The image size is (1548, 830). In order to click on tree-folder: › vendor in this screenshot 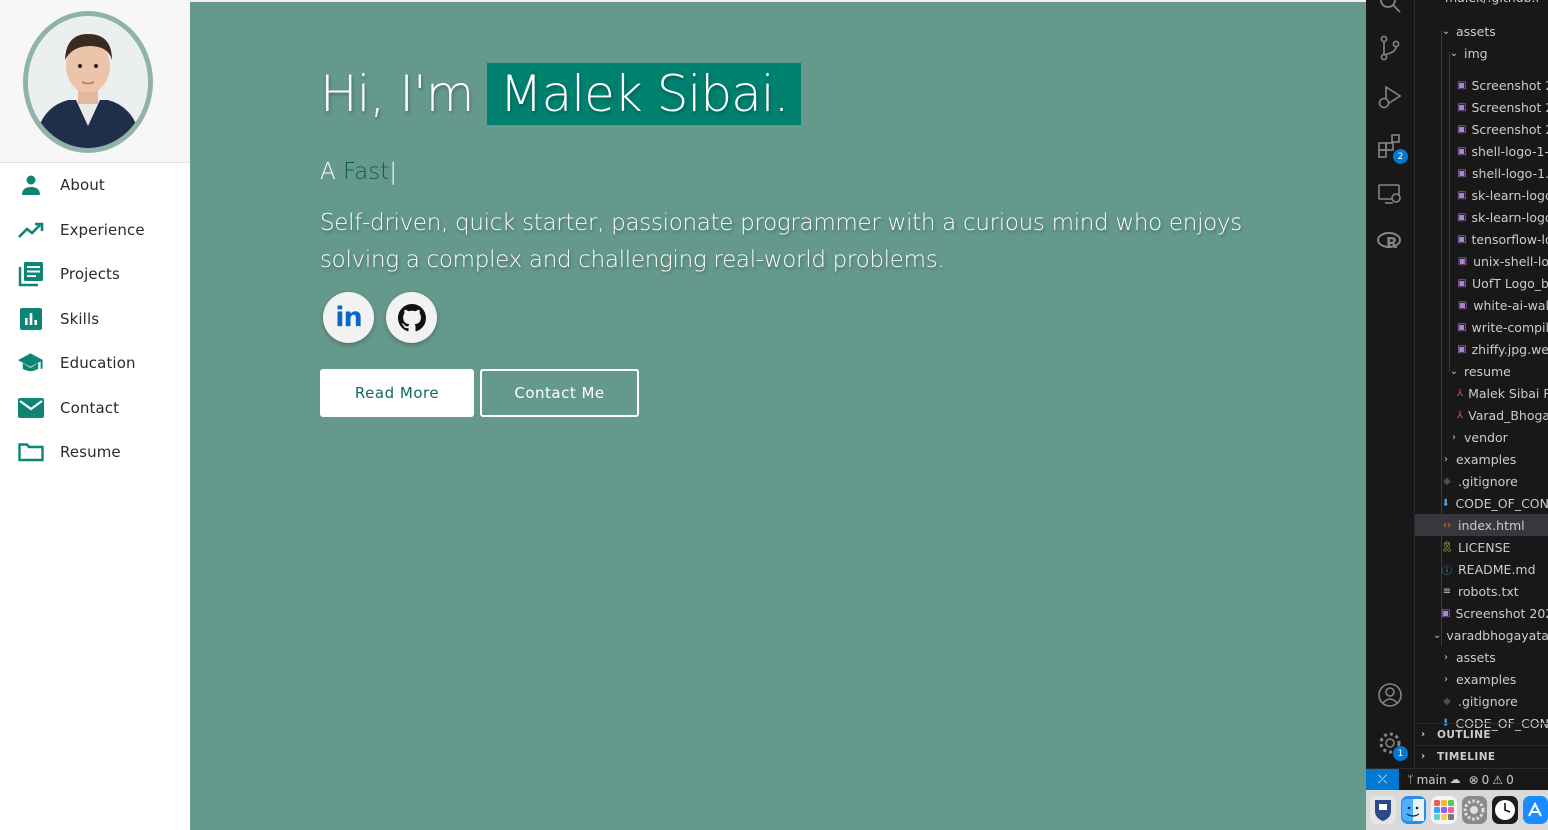, I will do `click(1481, 437)`.